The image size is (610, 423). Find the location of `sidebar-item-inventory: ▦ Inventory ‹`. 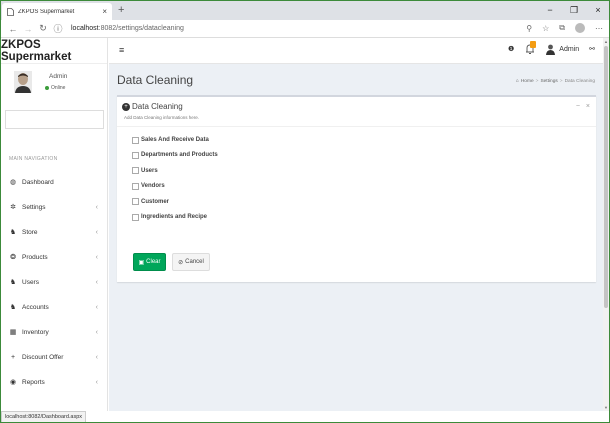

sidebar-item-inventory: ▦ Inventory ‹ is located at coordinates (54, 332).